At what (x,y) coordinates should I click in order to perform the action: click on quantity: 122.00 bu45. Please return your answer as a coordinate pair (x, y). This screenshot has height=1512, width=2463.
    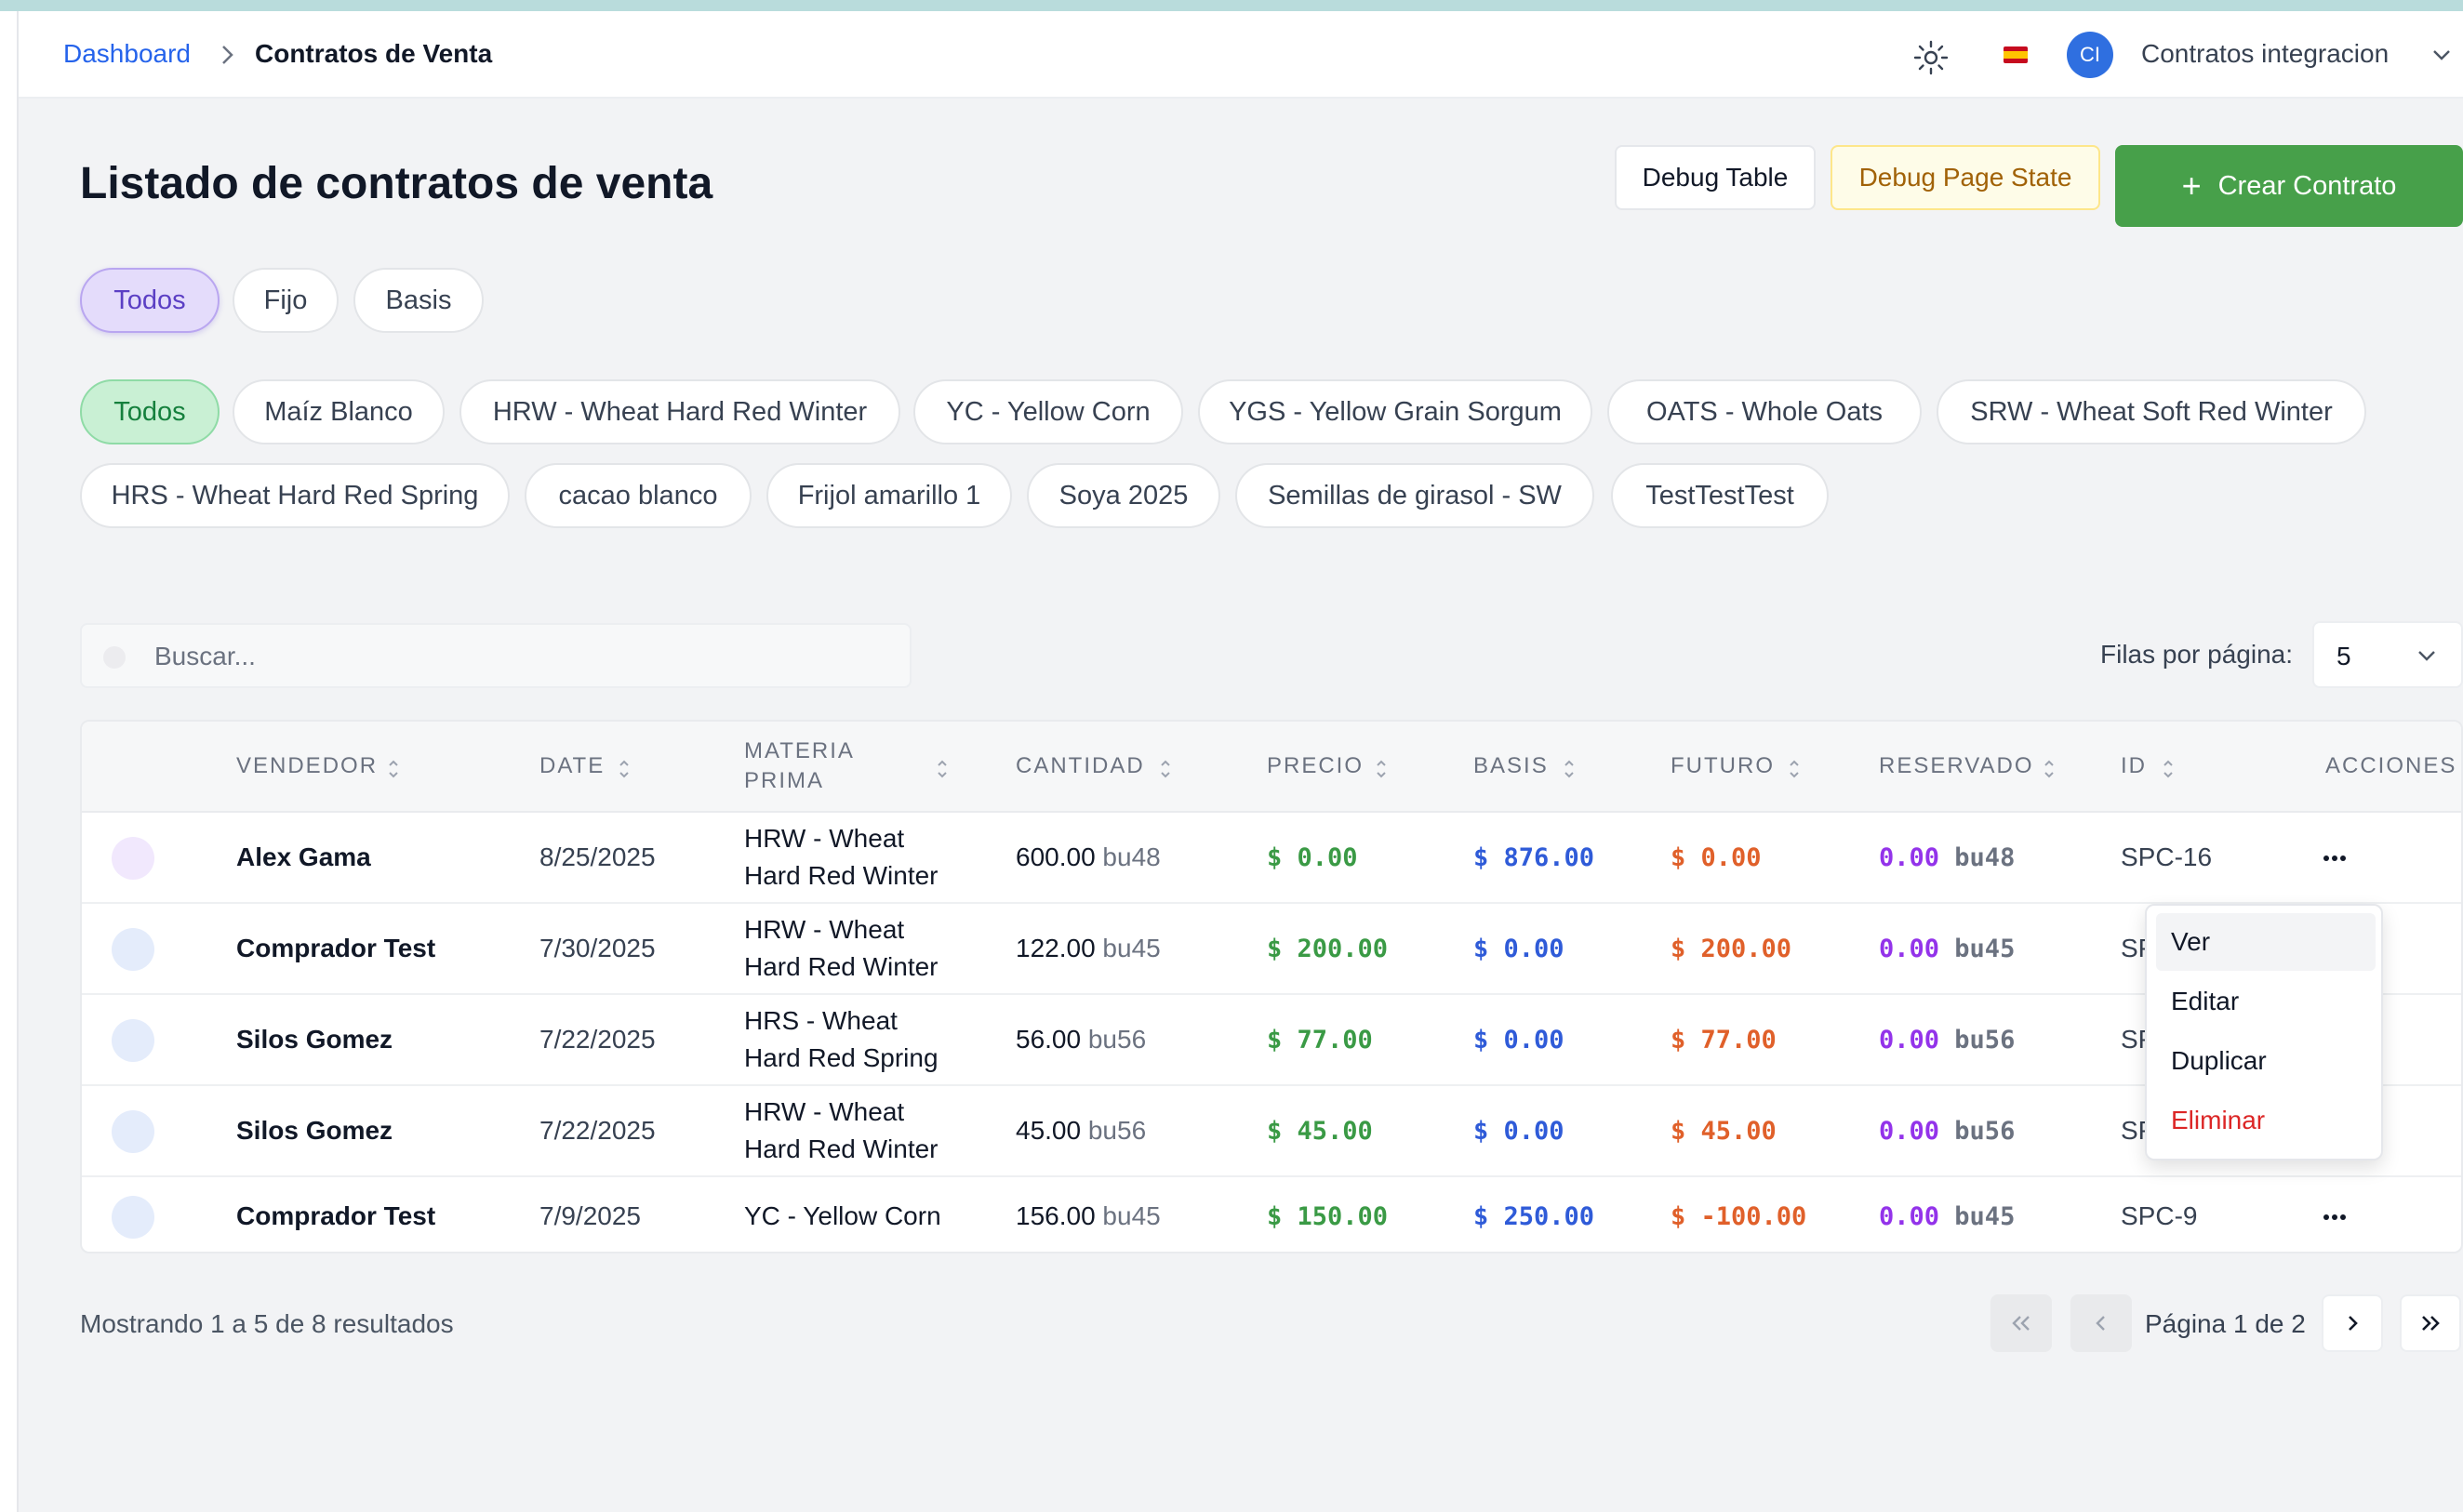
    Looking at the image, I should click on (1088, 948).